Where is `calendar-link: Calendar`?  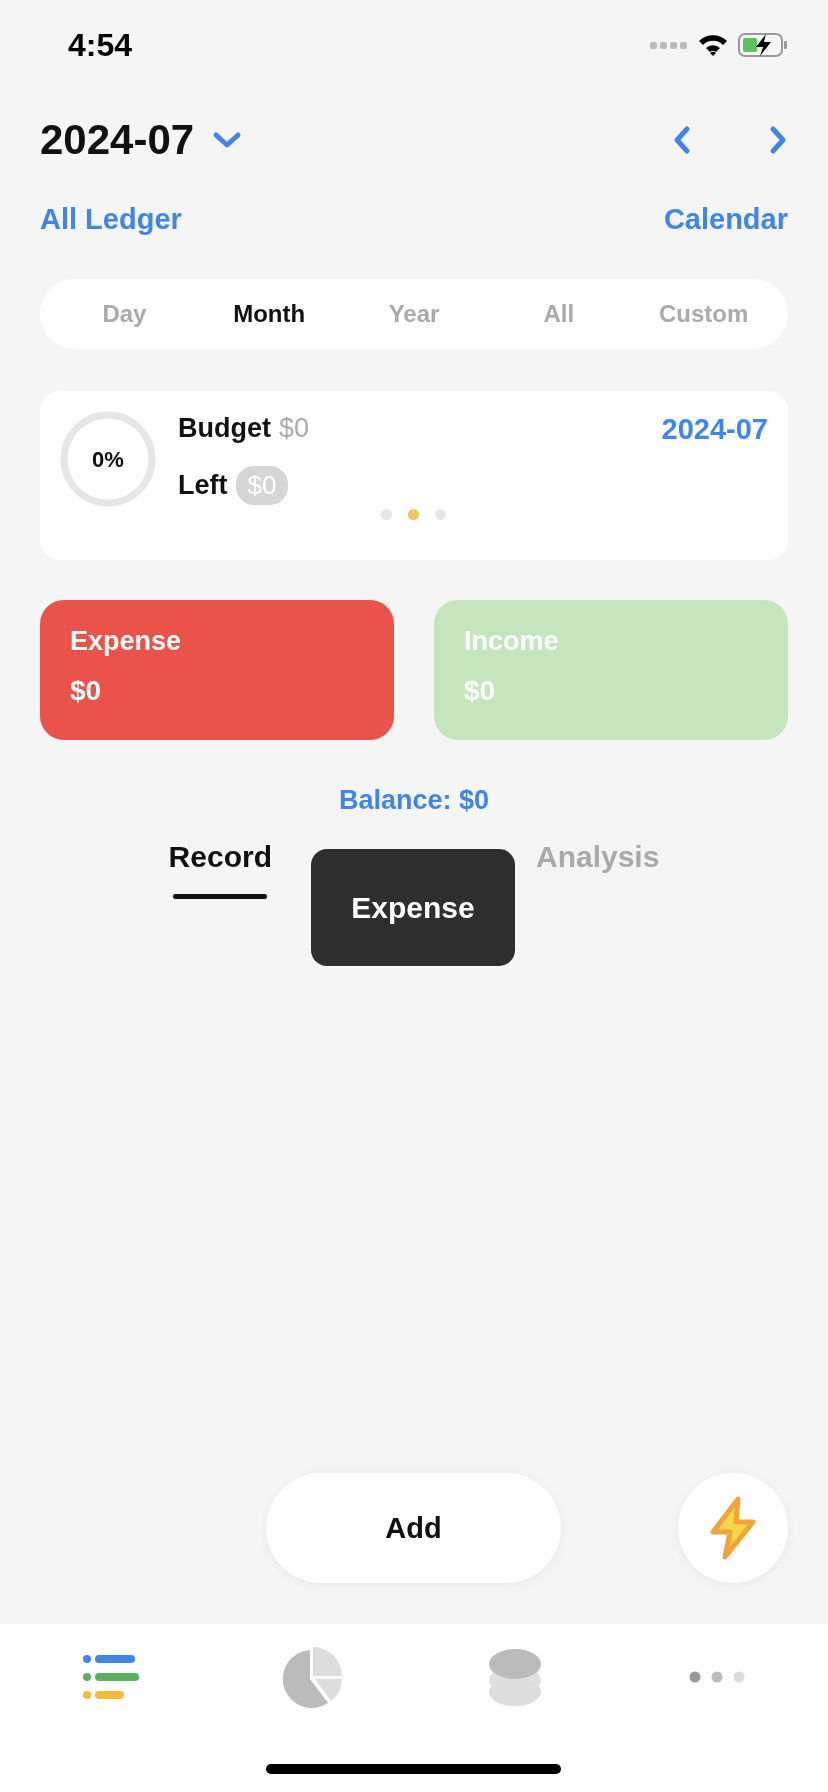 calendar-link: Calendar is located at coordinates (725, 219).